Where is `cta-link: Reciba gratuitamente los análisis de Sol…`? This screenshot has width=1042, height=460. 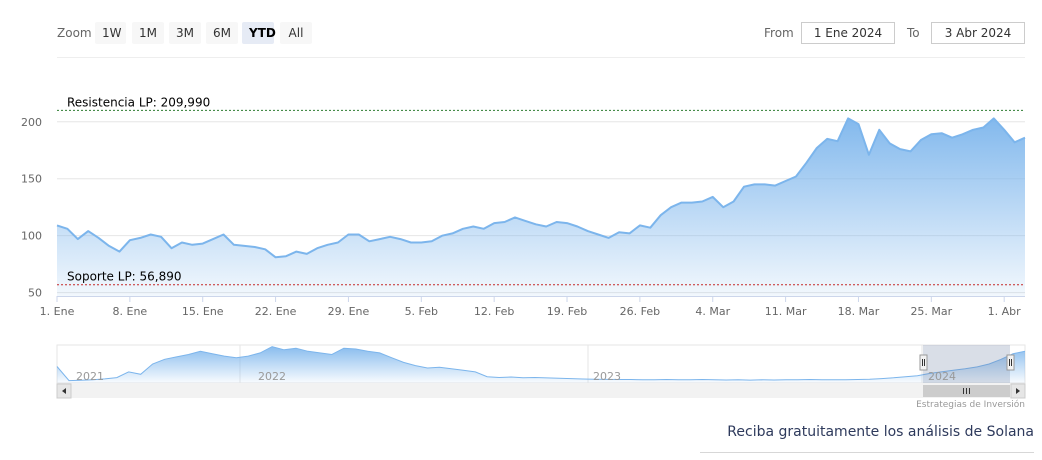
cta-link: Reciba gratuitamente los análisis de Sol… is located at coordinates (880, 432).